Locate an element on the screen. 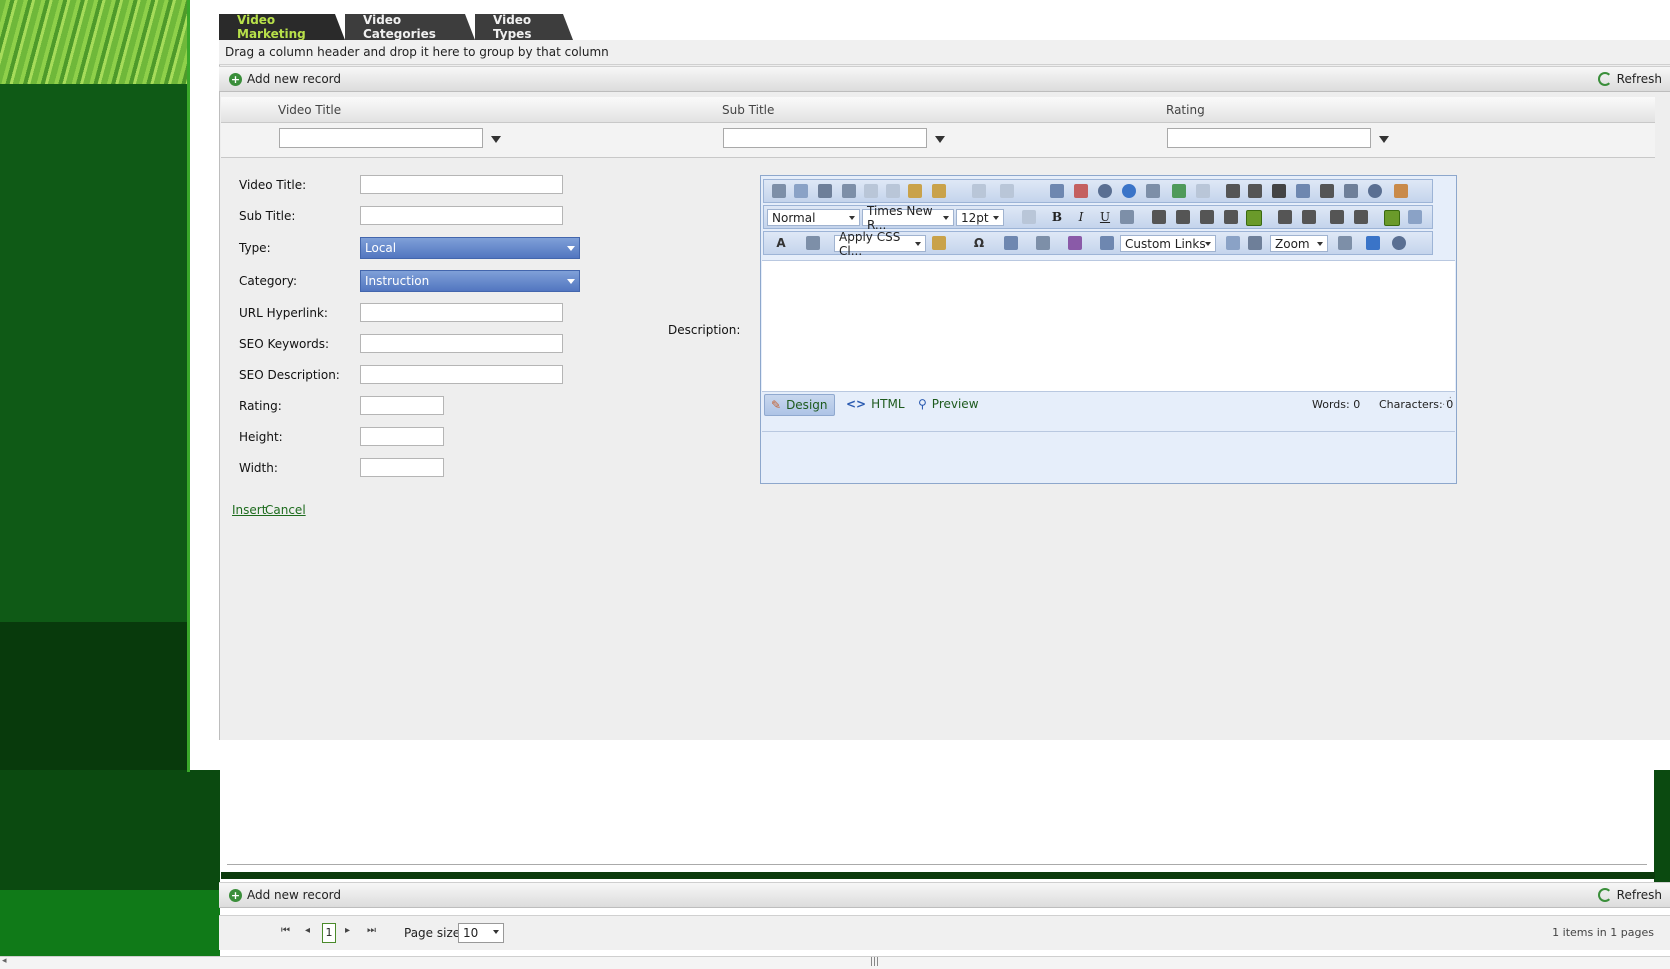 The width and height of the screenshot is (1670, 969). insert-date-icon is located at coordinates (1351, 191).